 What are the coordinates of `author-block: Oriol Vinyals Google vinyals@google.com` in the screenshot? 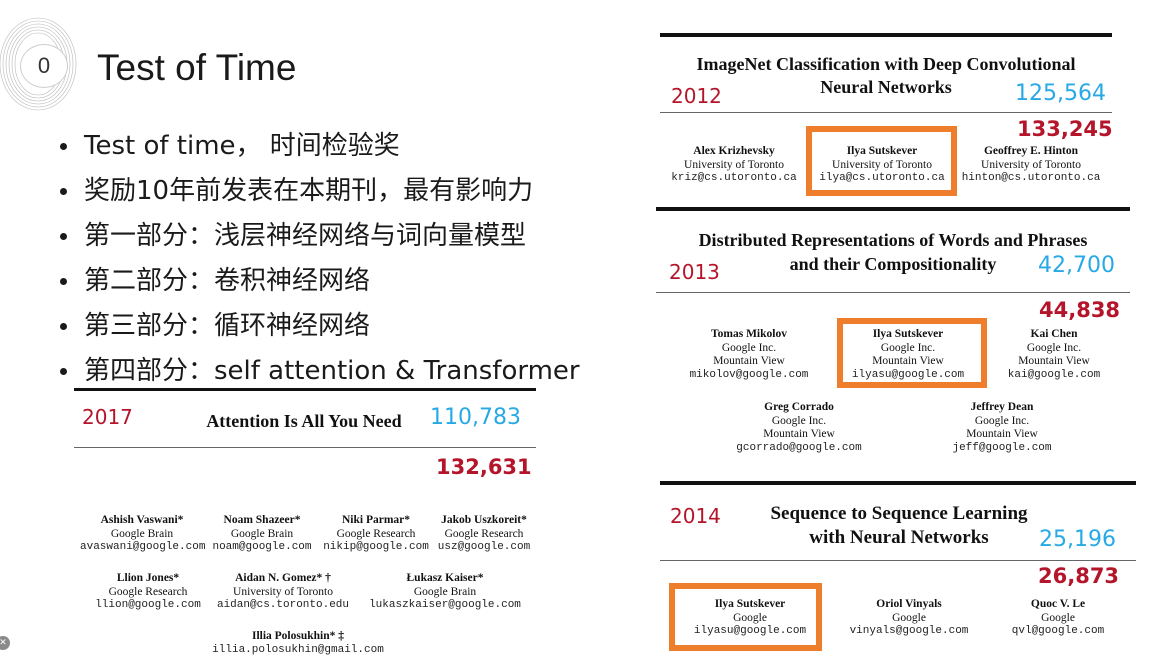 It's located at (909, 618).